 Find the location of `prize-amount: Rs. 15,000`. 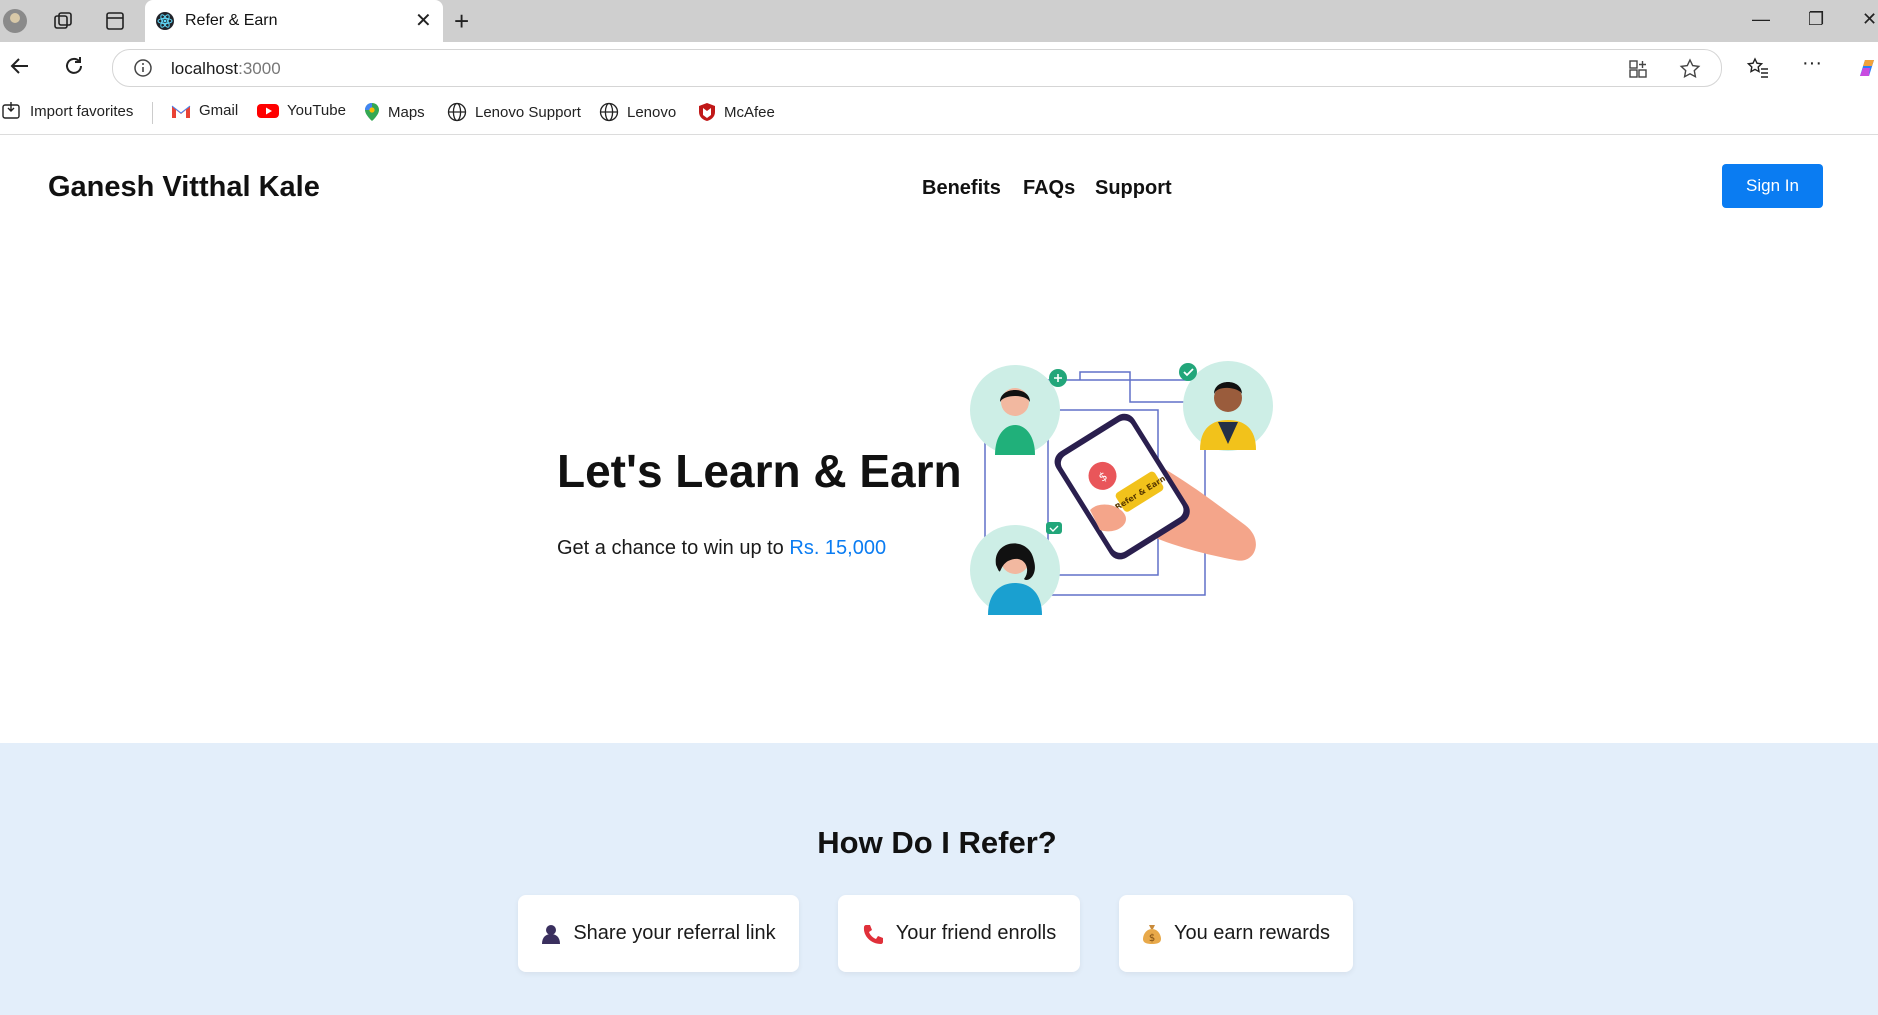

prize-amount: Rs. 15,000 is located at coordinates (838, 548).